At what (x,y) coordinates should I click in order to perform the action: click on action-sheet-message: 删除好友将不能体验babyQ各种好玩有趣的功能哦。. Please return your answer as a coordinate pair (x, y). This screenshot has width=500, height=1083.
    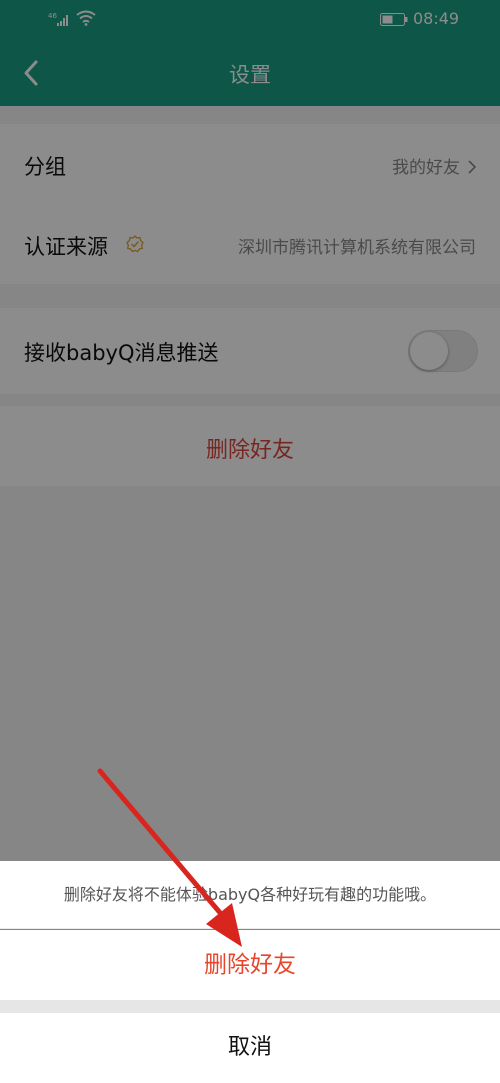
    Looking at the image, I should click on (250, 895).